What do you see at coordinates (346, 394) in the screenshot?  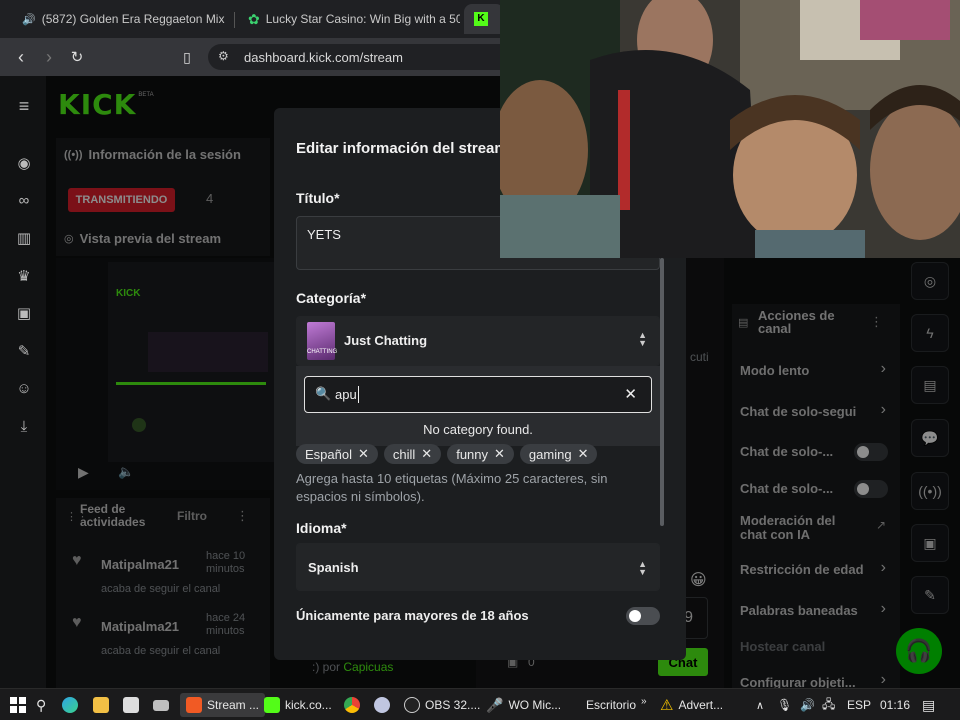 I see `search-value: apu` at bounding box center [346, 394].